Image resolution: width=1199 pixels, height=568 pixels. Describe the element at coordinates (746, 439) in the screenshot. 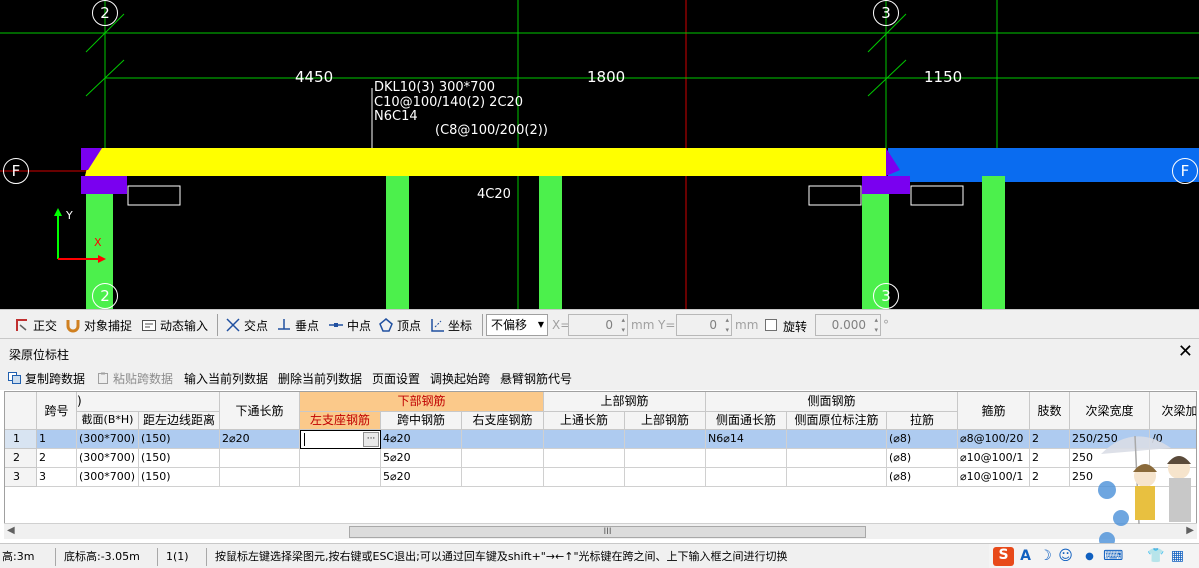

I see `cell-side-through: N6⌀14` at that location.